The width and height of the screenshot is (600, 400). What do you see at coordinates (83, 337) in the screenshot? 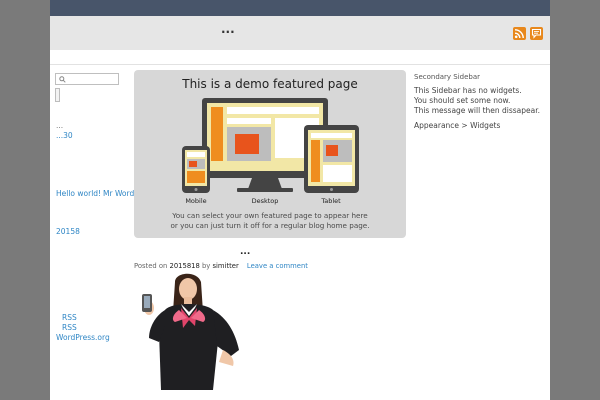
I see `meta-wordpress-link: WordPress.org` at bounding box center [83, 337].